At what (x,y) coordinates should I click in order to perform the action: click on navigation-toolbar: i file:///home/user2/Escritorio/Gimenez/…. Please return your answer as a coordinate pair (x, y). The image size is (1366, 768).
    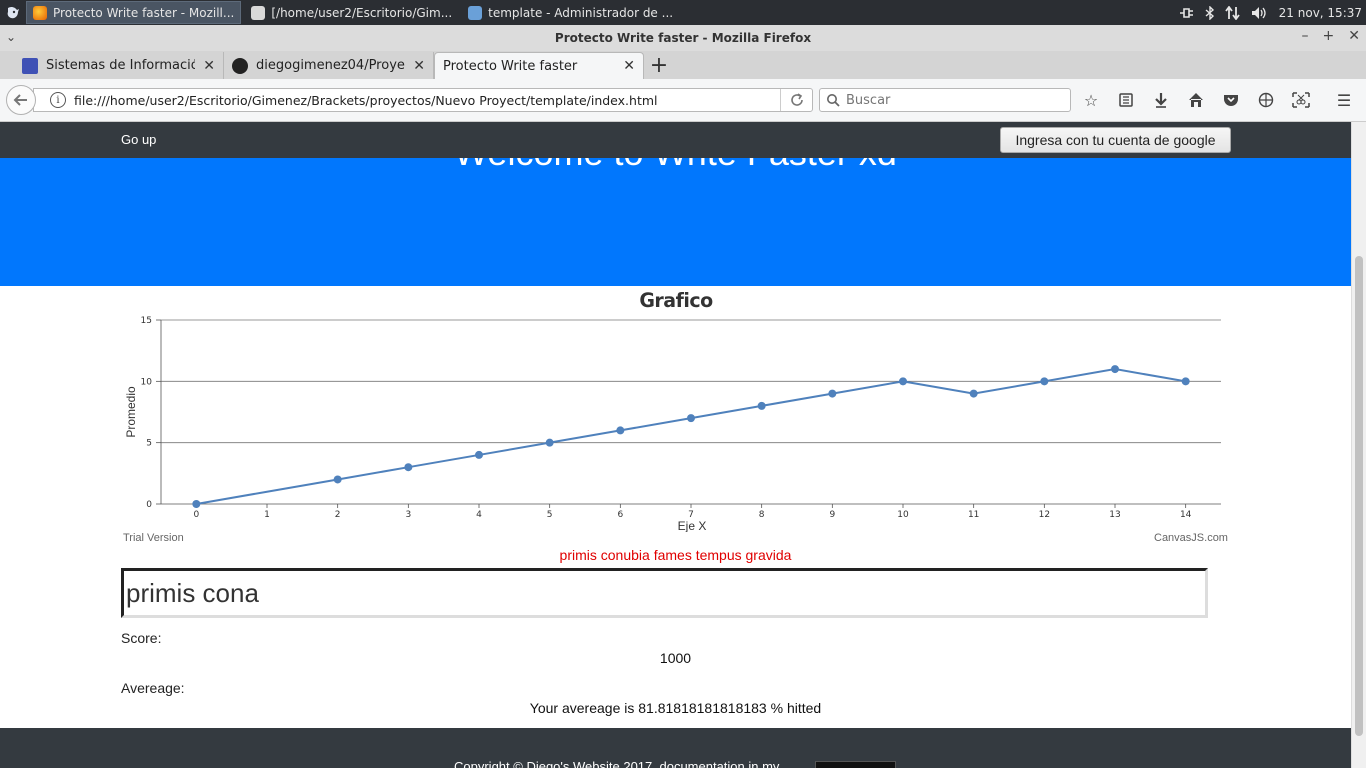
    Looking at the image, I should click on (683, 100).